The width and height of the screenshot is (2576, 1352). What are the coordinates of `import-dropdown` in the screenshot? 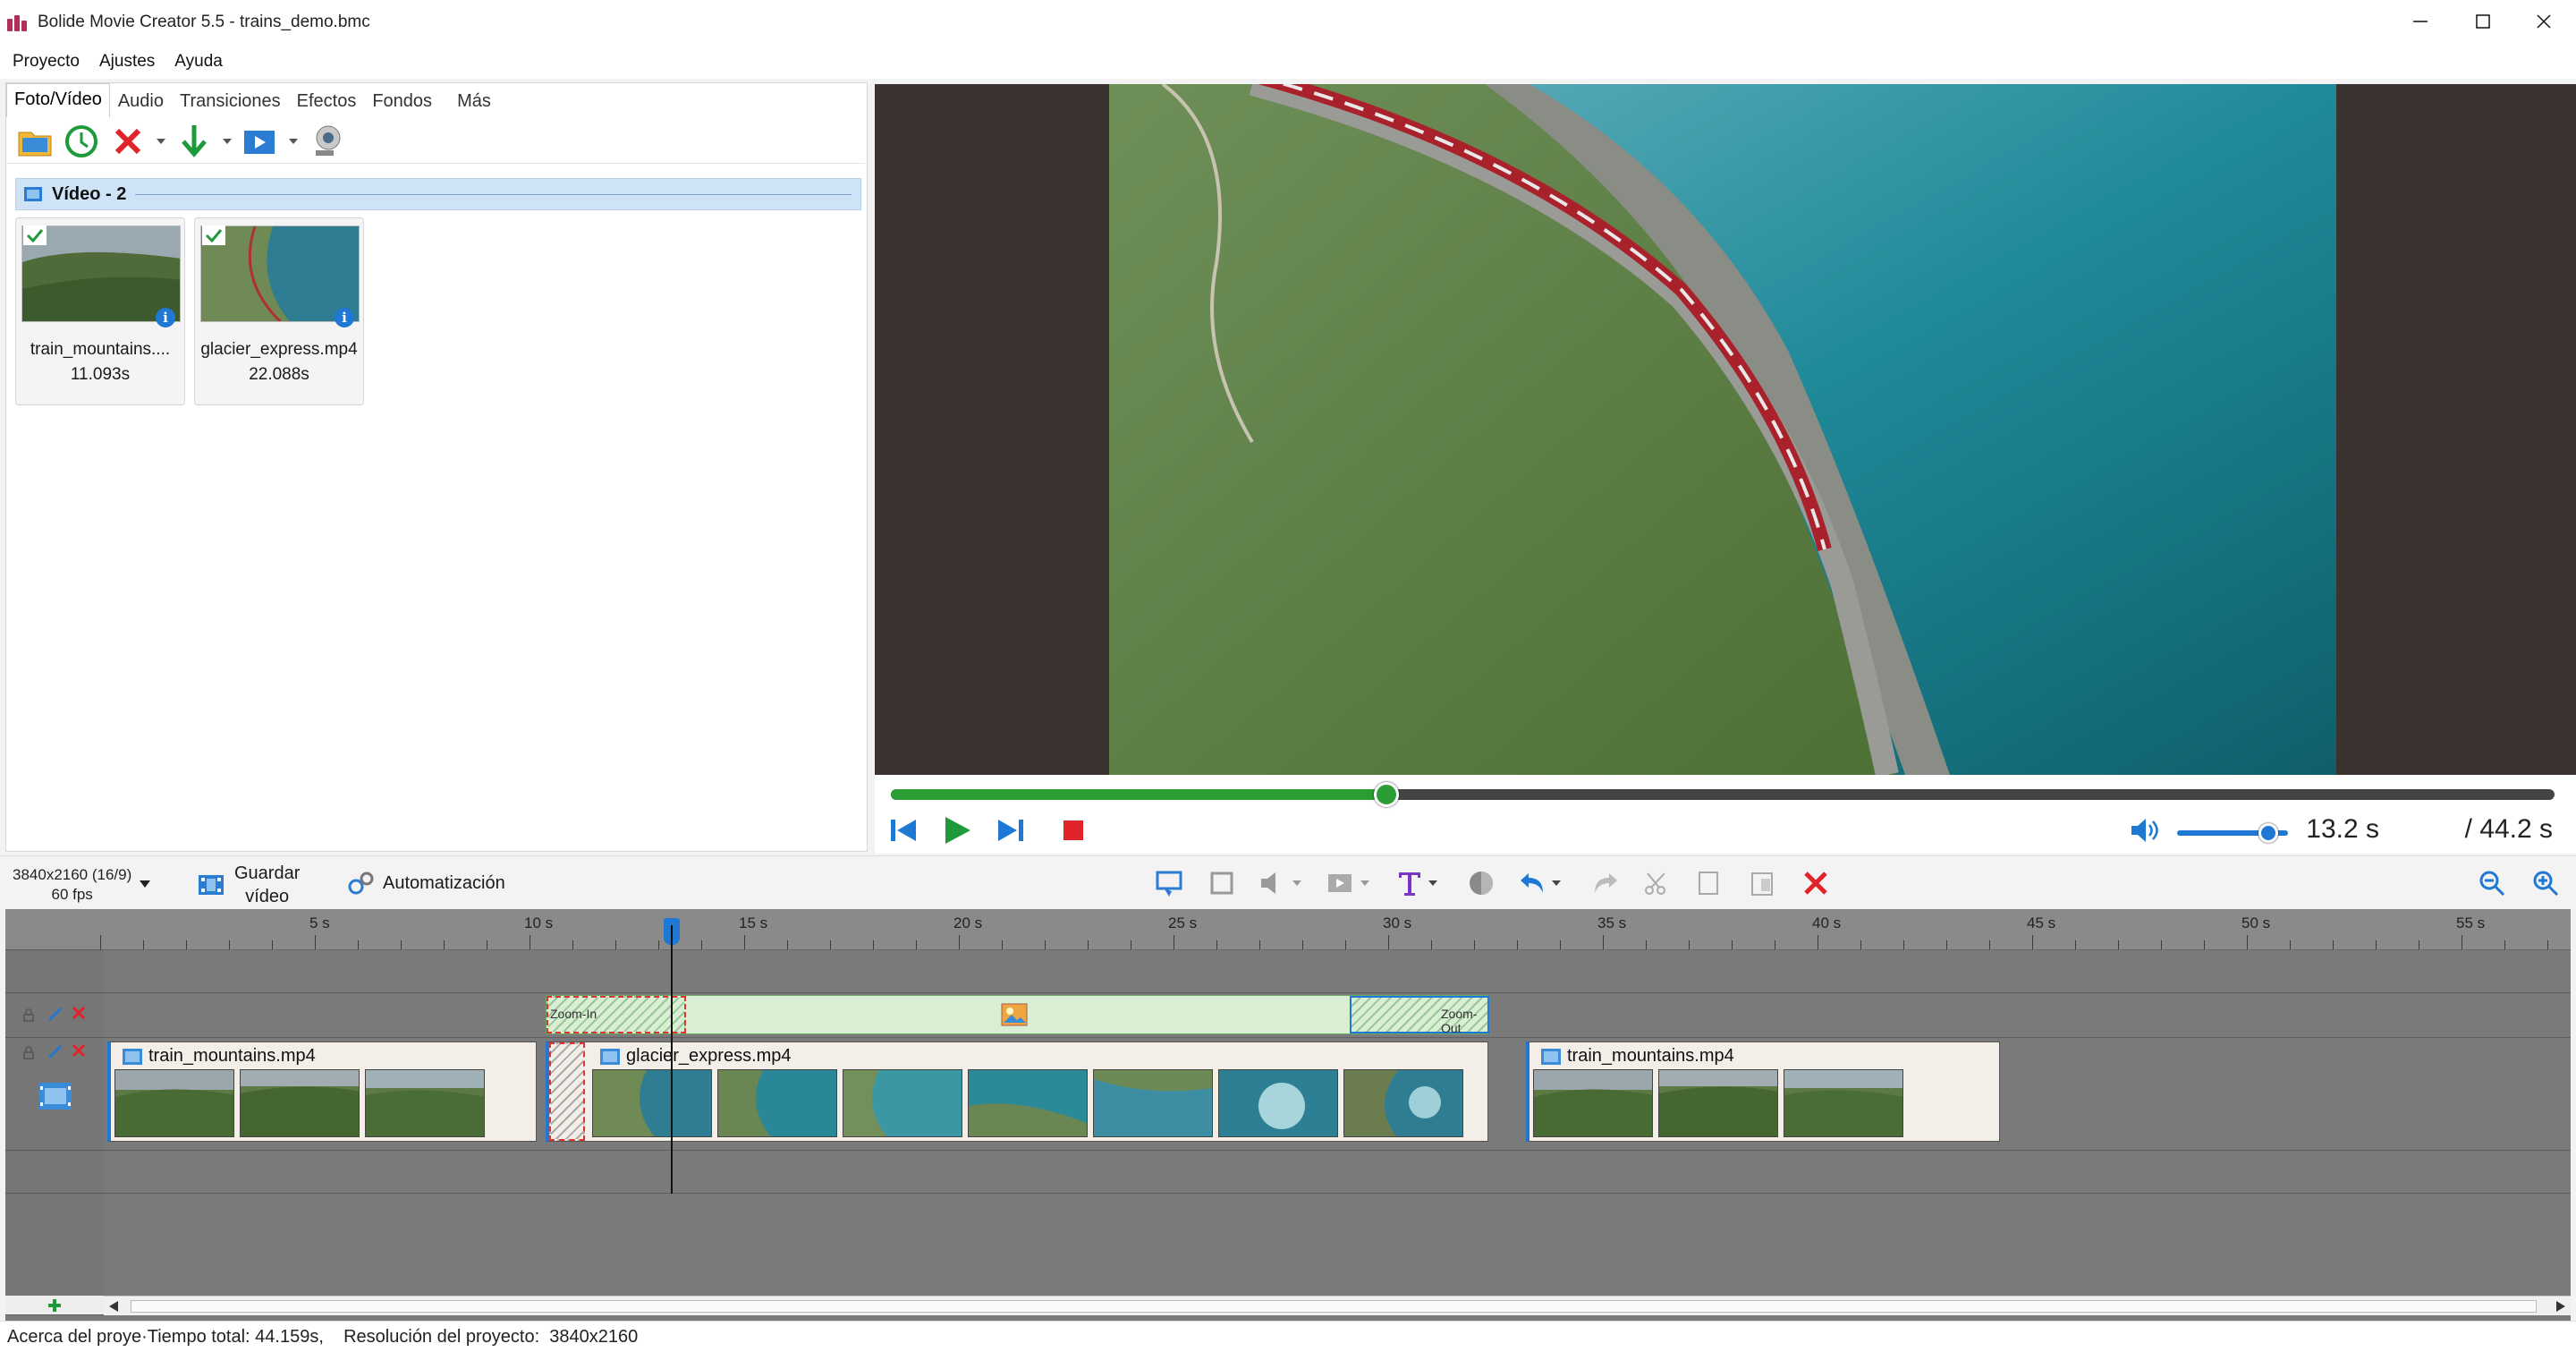 It's located at (227, 141).